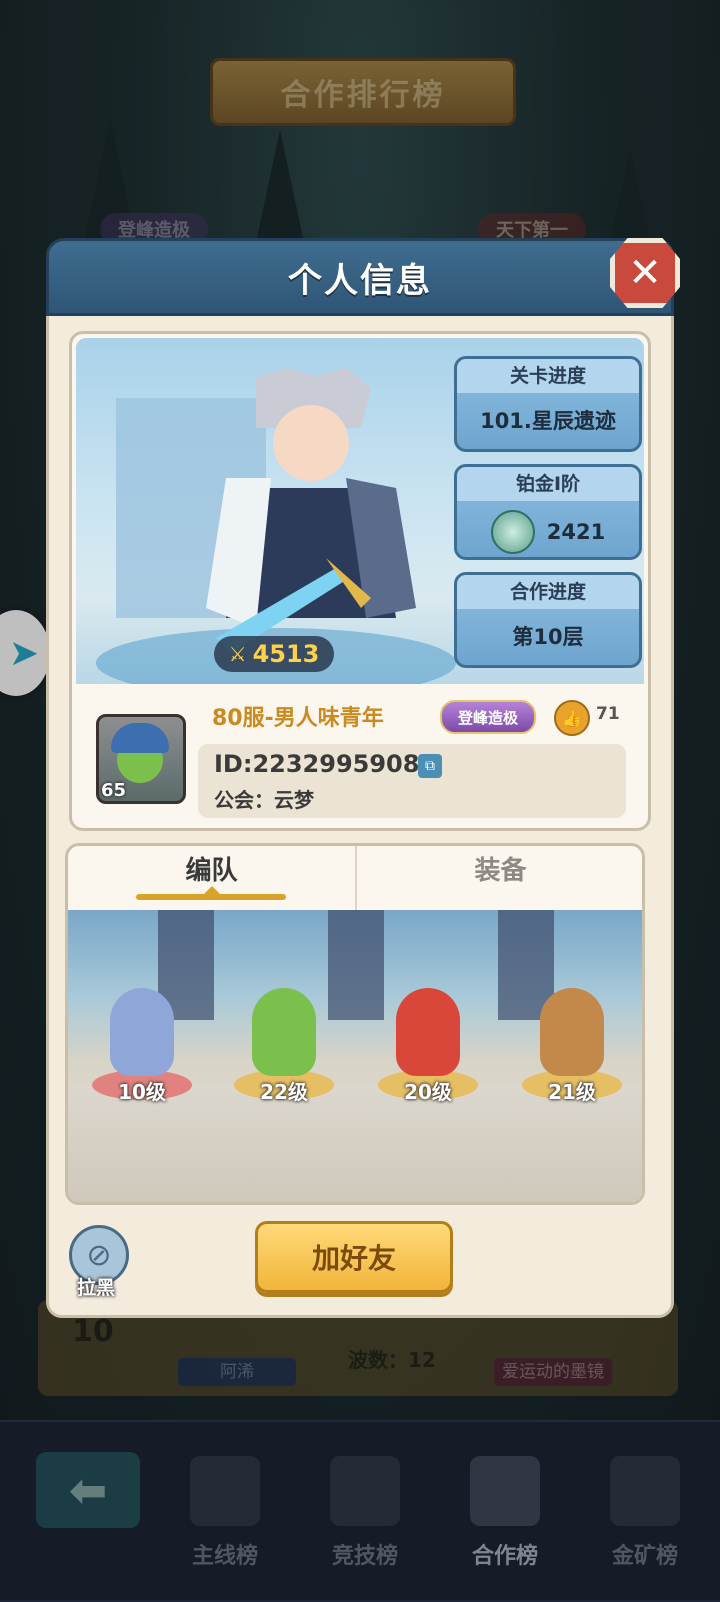 This screenshot has width=720, height=1602. What do you see at coordinates (608, 714) in the screenshot?
I see `like-count: 71` at bounding box center [608, 714].